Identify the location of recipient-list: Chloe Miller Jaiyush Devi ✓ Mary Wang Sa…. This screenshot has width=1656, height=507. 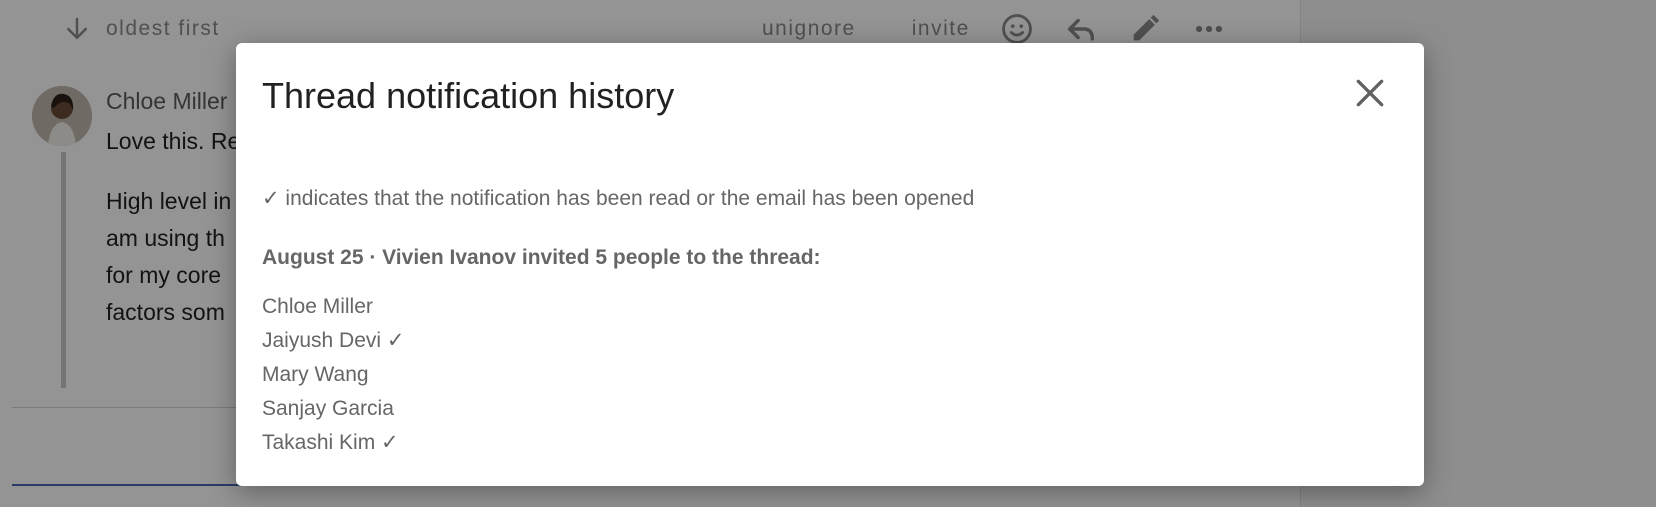
(333, 375).